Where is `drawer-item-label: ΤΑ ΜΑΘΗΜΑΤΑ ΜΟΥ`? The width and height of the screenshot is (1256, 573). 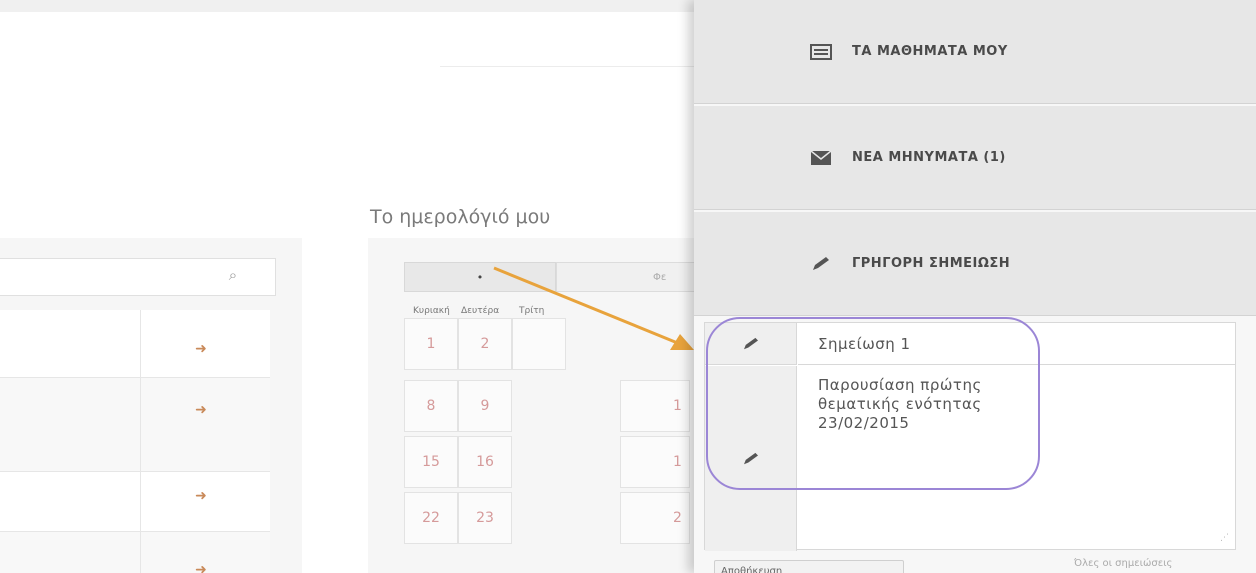
drawer-item-label: ΤΑ ΜΑΘΗΜΑΤΑ ΜΟΥ is located at coordinates (930, 51).